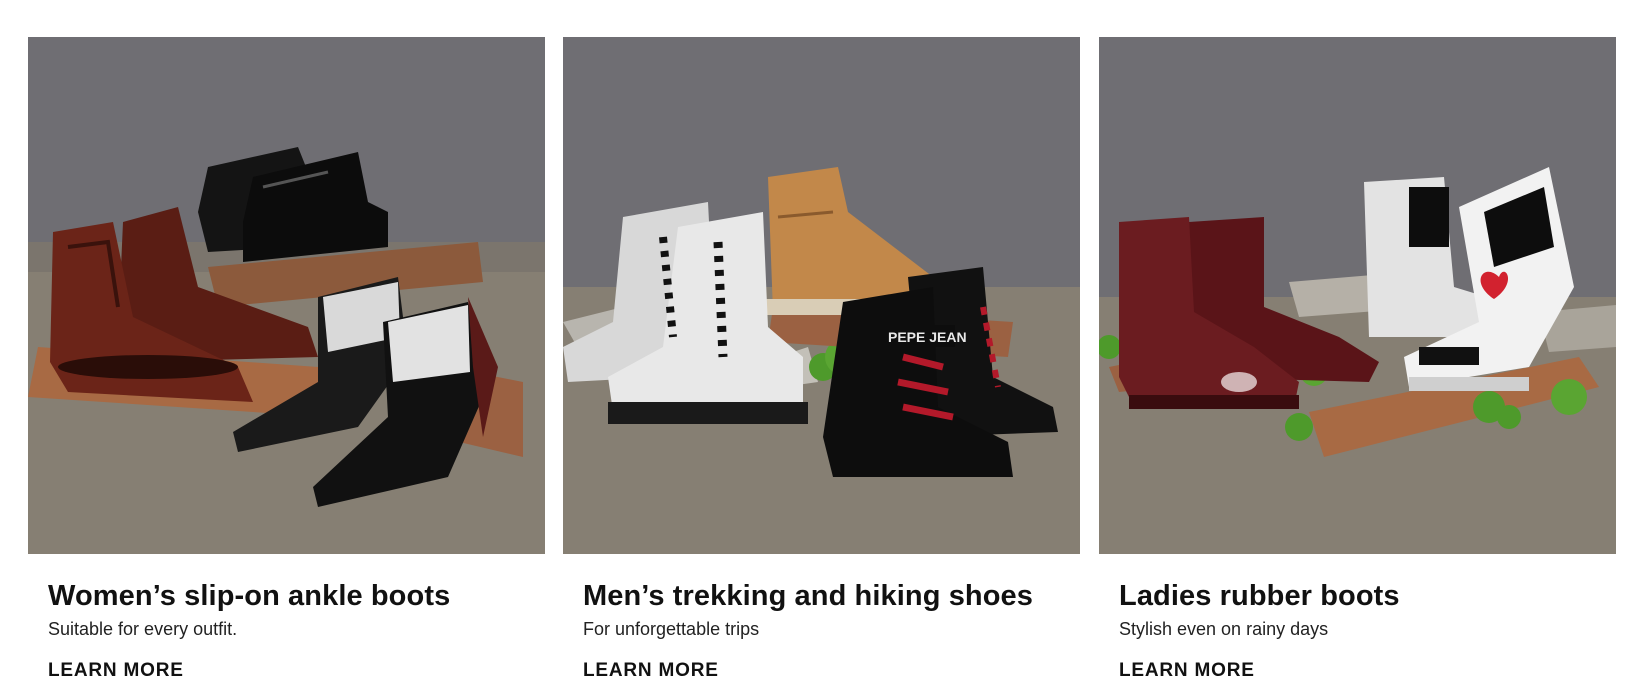  Describe the element at coordinates (1259, 596) in the screenshot. I see `card-title: Ladies rubber boots` at that location.